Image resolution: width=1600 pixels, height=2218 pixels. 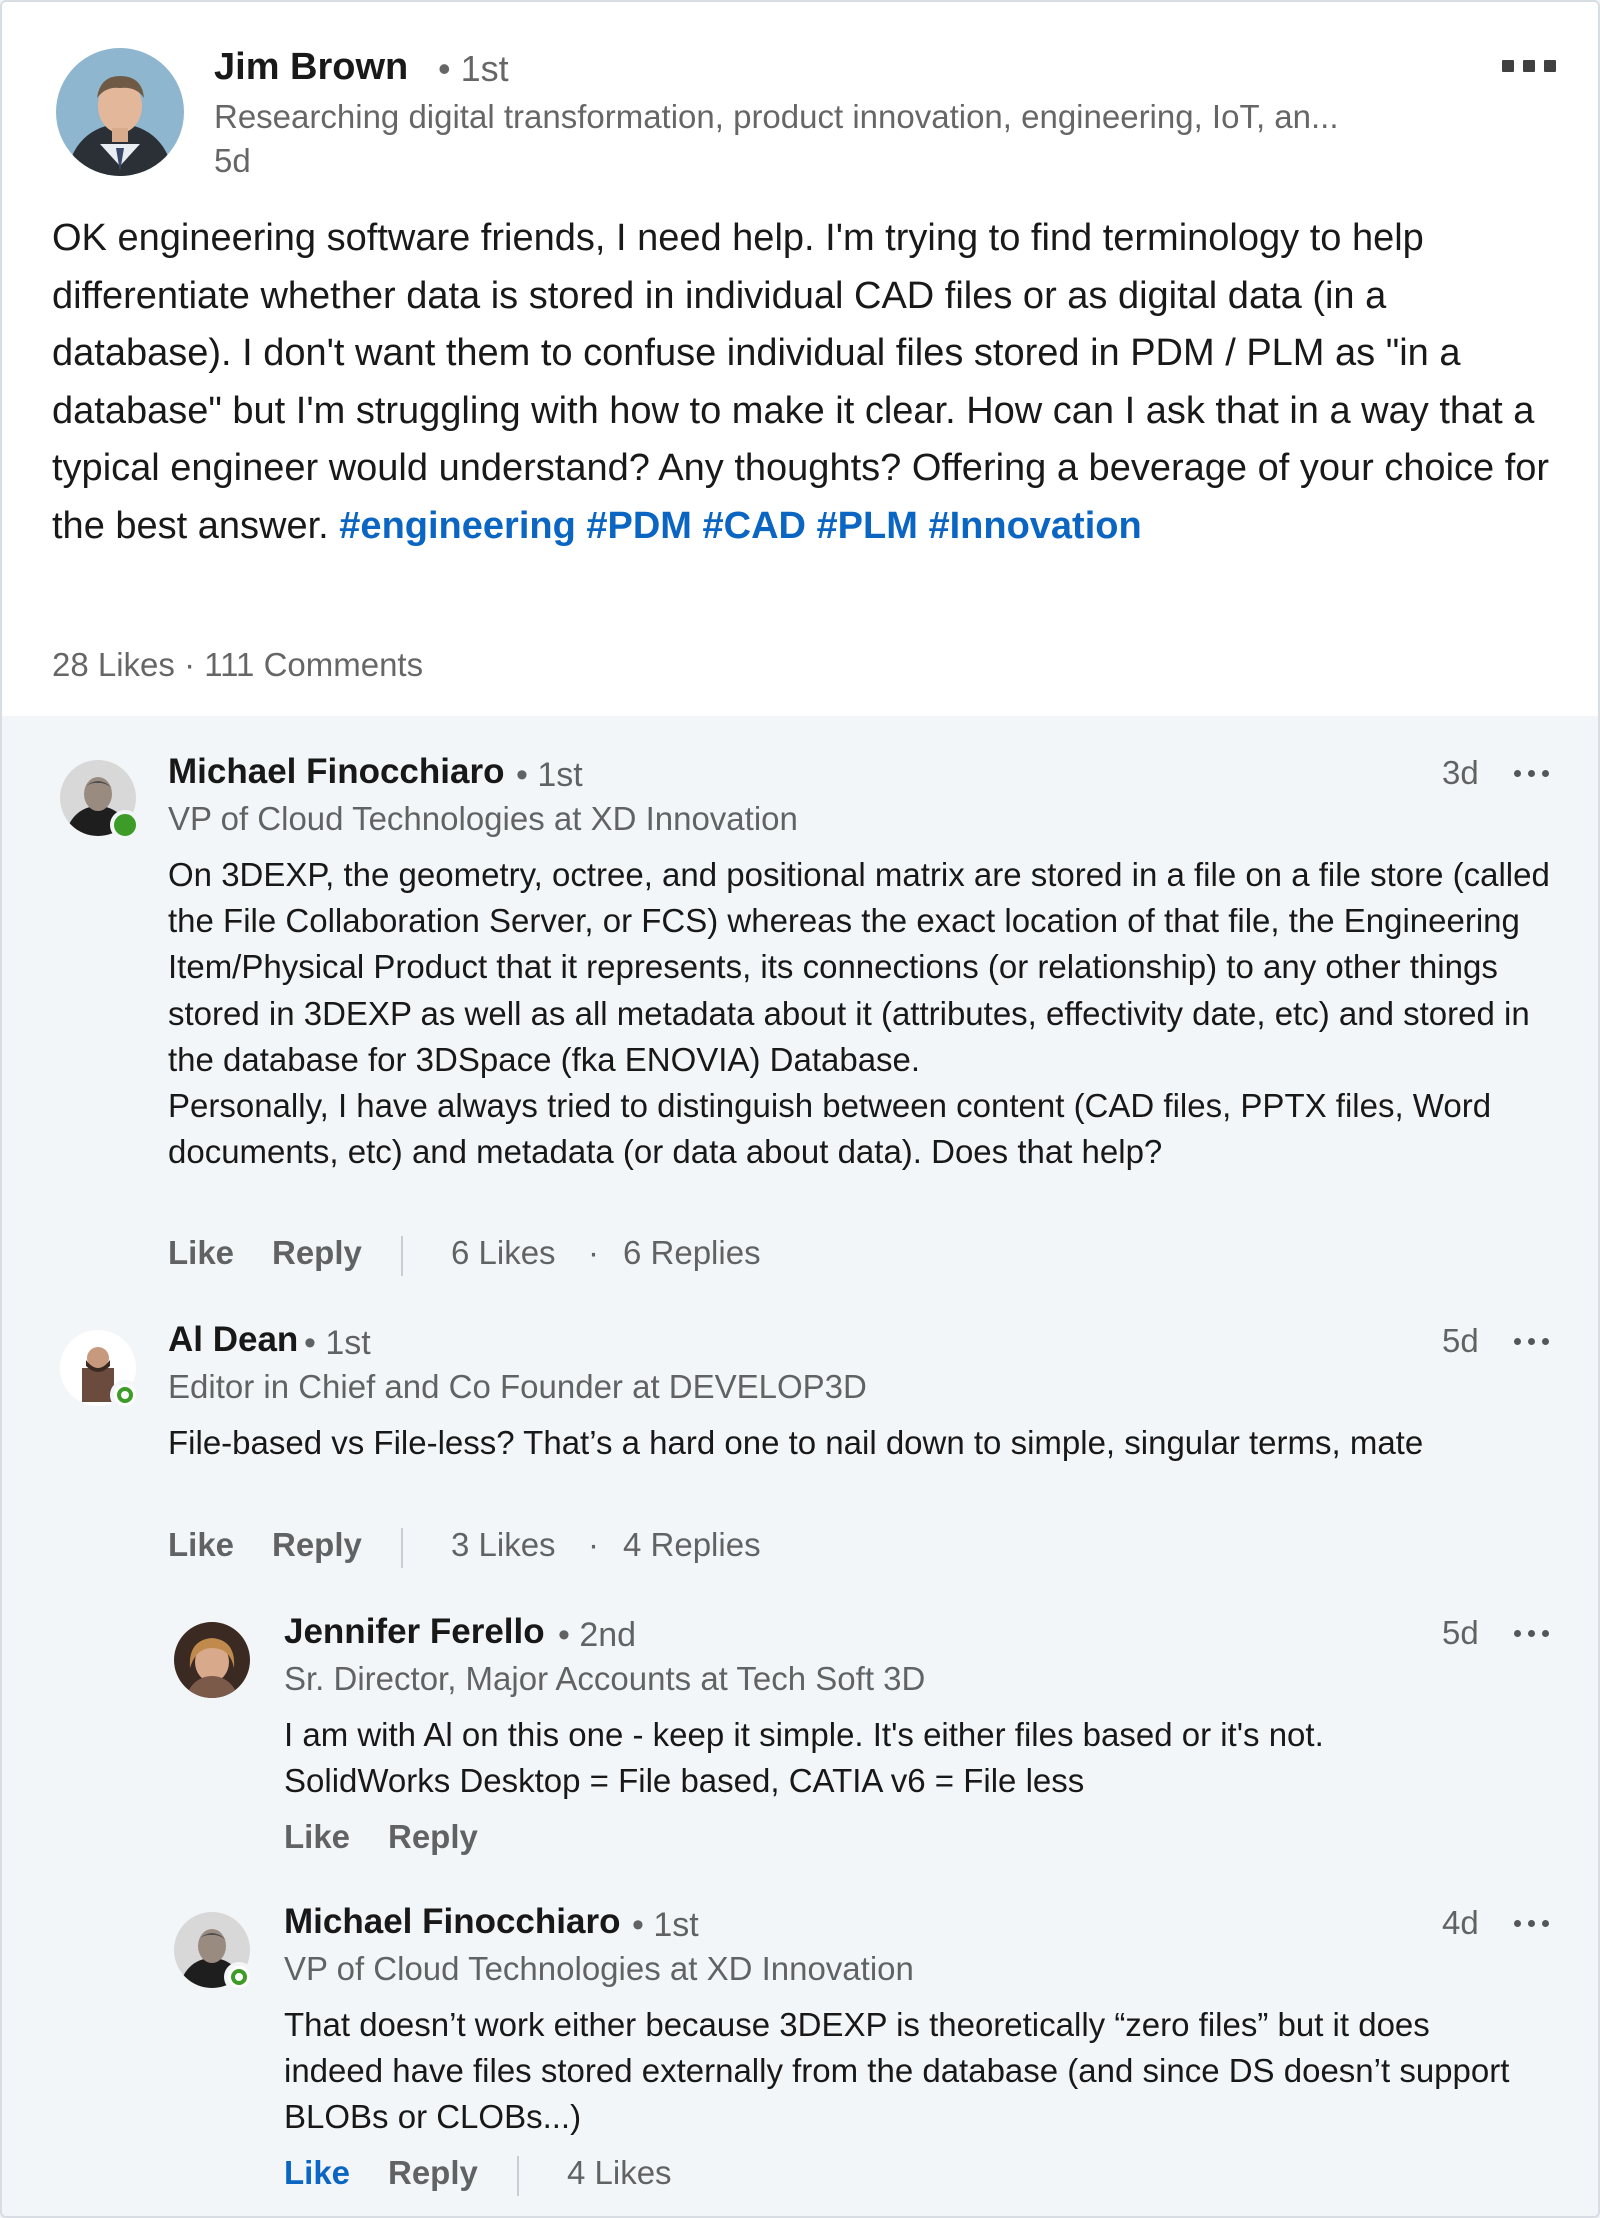 I want to click on author-degree: • 1st, so click(x=473, y=69).